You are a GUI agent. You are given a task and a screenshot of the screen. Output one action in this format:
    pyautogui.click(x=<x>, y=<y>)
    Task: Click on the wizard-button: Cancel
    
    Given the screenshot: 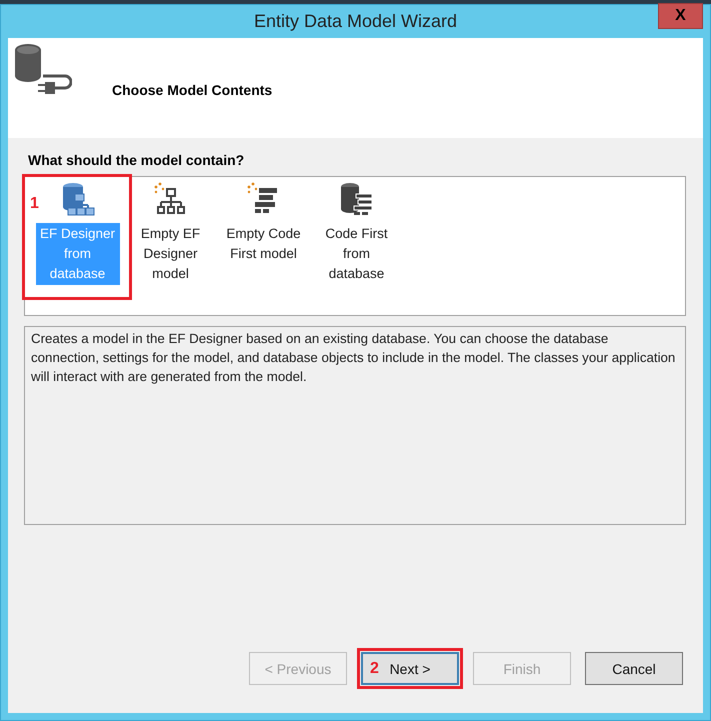 What is the action you would take?
    pyautogui.click(x=634, y=668)
    